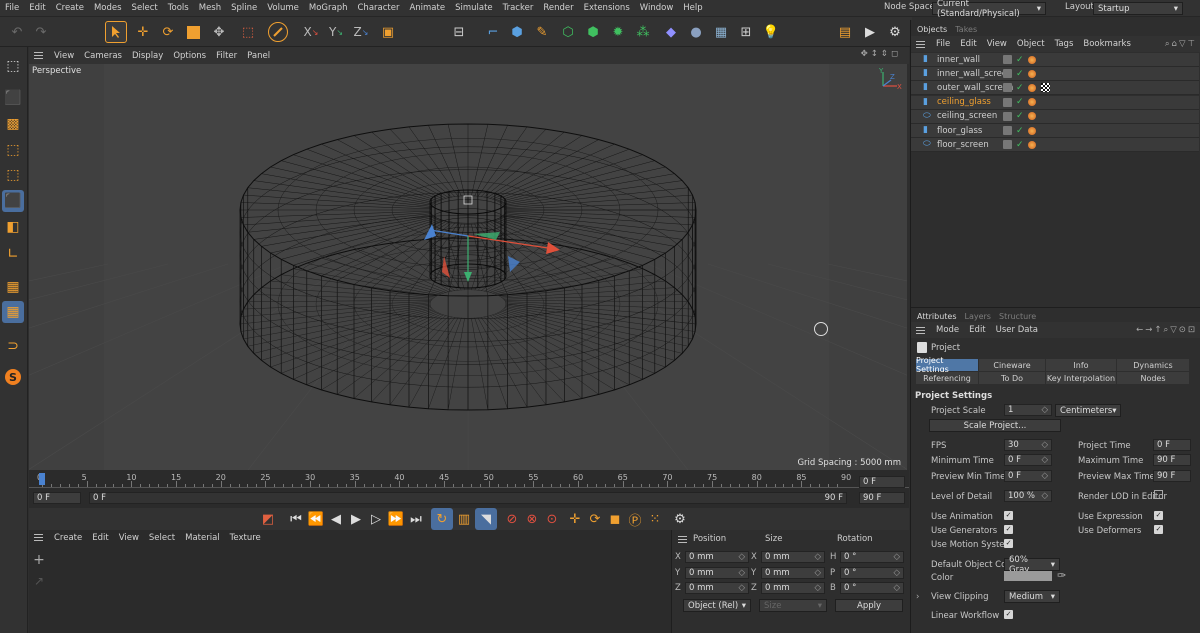 The width and height of the screenshot is (1200, 633). Describe the element at coordinates (532, 519) in the screenshot. I see `record-active-icon: ⊗` at that location.